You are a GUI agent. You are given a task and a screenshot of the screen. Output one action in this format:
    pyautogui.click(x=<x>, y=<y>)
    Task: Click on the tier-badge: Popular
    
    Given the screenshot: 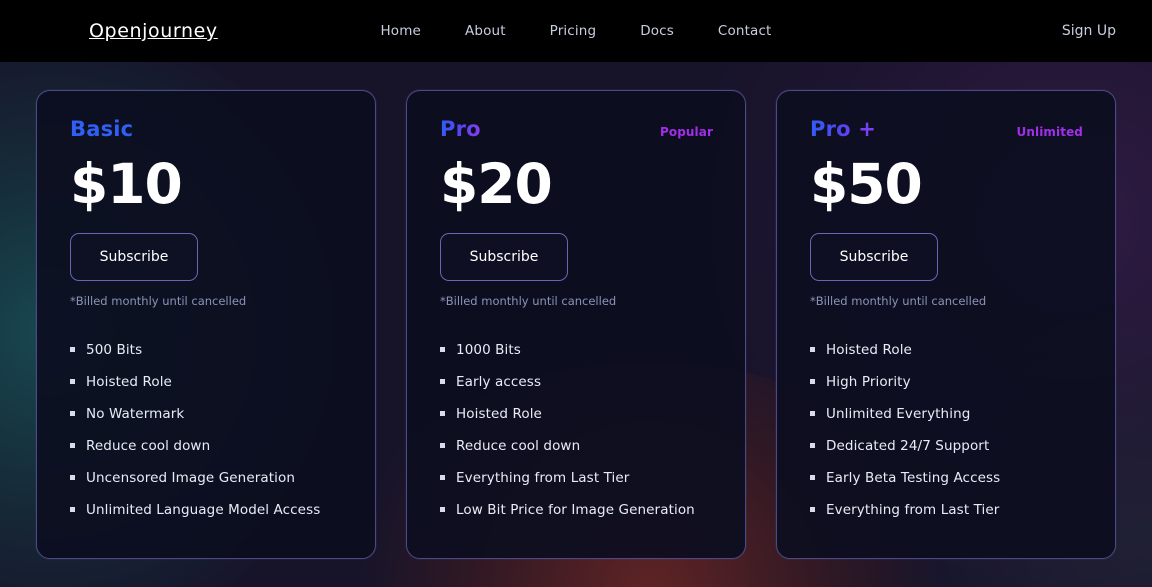 What is the action you would take?
    pyautogui.click(x=686, y=132)
    